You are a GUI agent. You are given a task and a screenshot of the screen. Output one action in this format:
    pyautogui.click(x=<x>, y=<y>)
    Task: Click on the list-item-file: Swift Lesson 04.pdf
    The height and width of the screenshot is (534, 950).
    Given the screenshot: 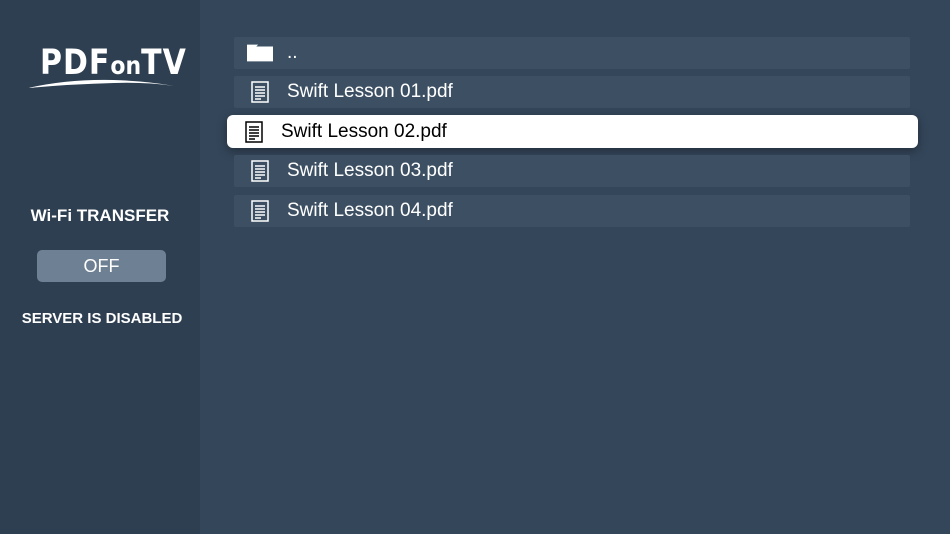 What is the action you would take?
    pyautogui.click(x=572, y=211)
    